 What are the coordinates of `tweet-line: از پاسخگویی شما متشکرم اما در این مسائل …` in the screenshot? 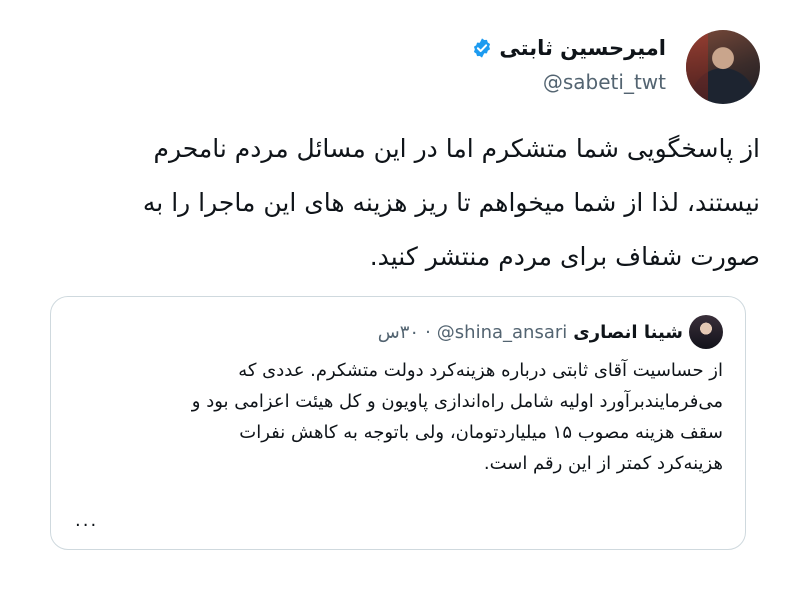 It's located at (456, 148).